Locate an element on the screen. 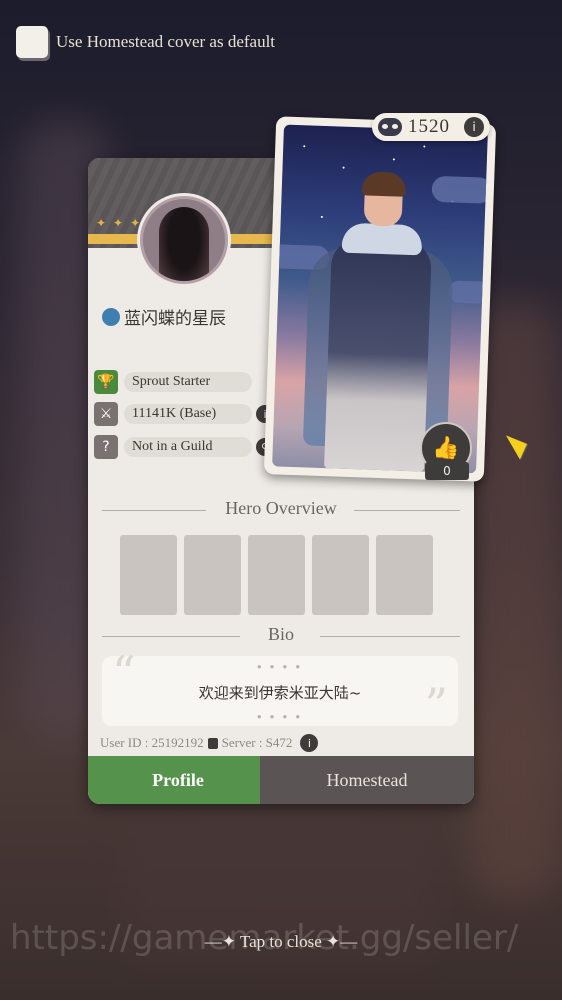  default-cover-option: Use Homestead cover as default is located at coordinates (145, 42).